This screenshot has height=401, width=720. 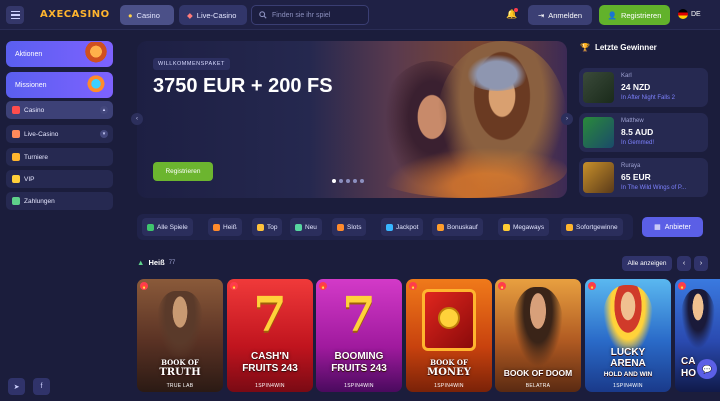 I want to click on sidebar-item-label: VIP, so click(x=29, y=179).